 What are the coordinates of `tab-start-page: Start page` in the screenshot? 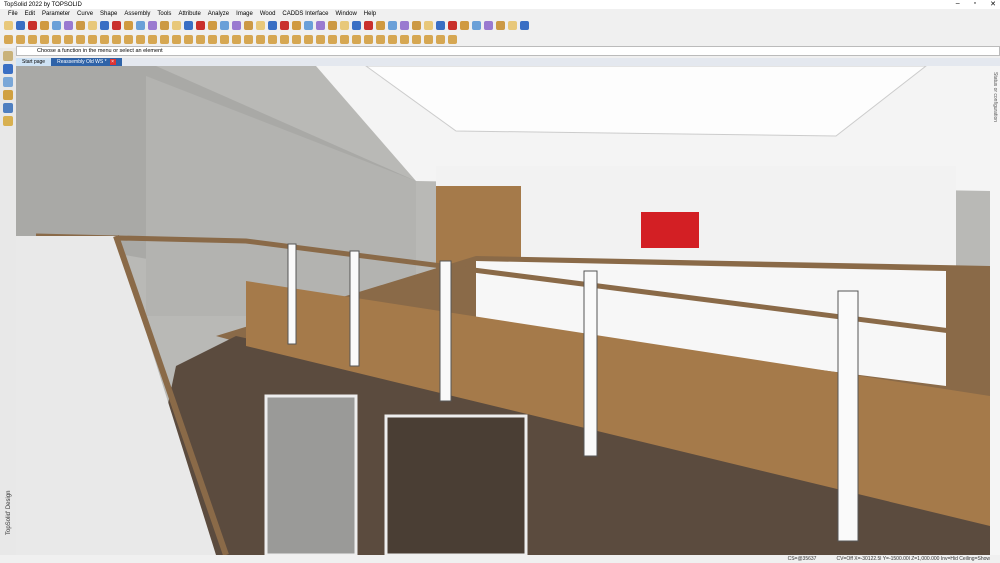 It's located at (34, 62).